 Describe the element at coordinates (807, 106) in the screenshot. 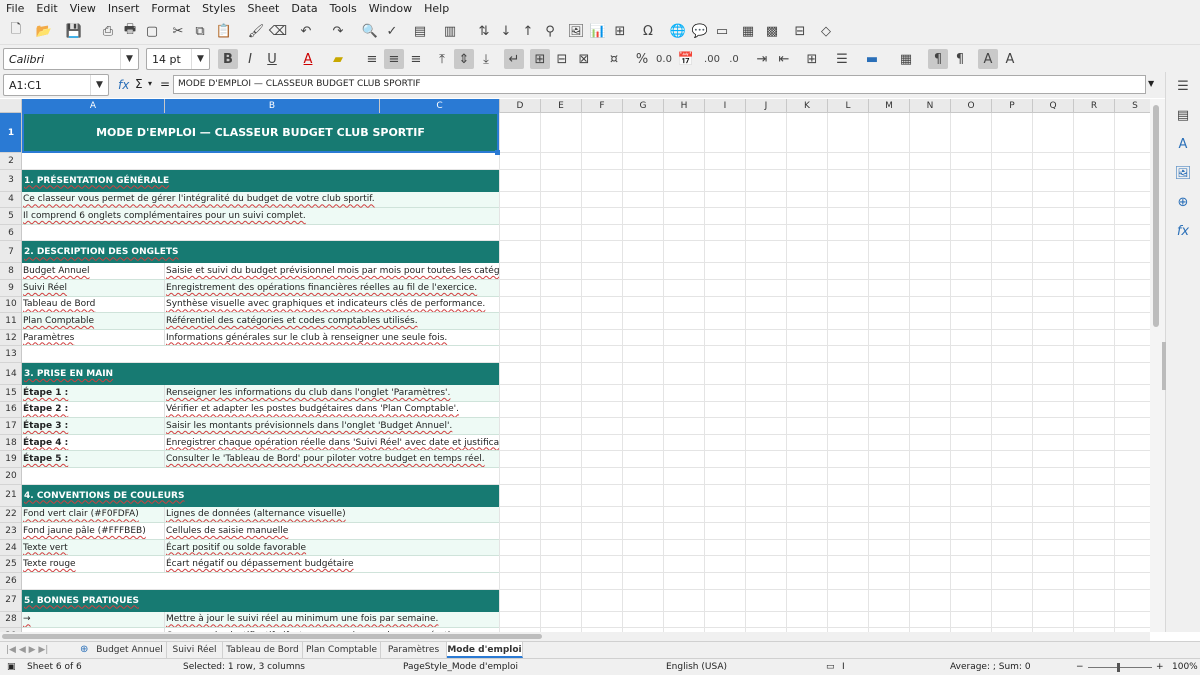

I see `column-header: K` at that location.